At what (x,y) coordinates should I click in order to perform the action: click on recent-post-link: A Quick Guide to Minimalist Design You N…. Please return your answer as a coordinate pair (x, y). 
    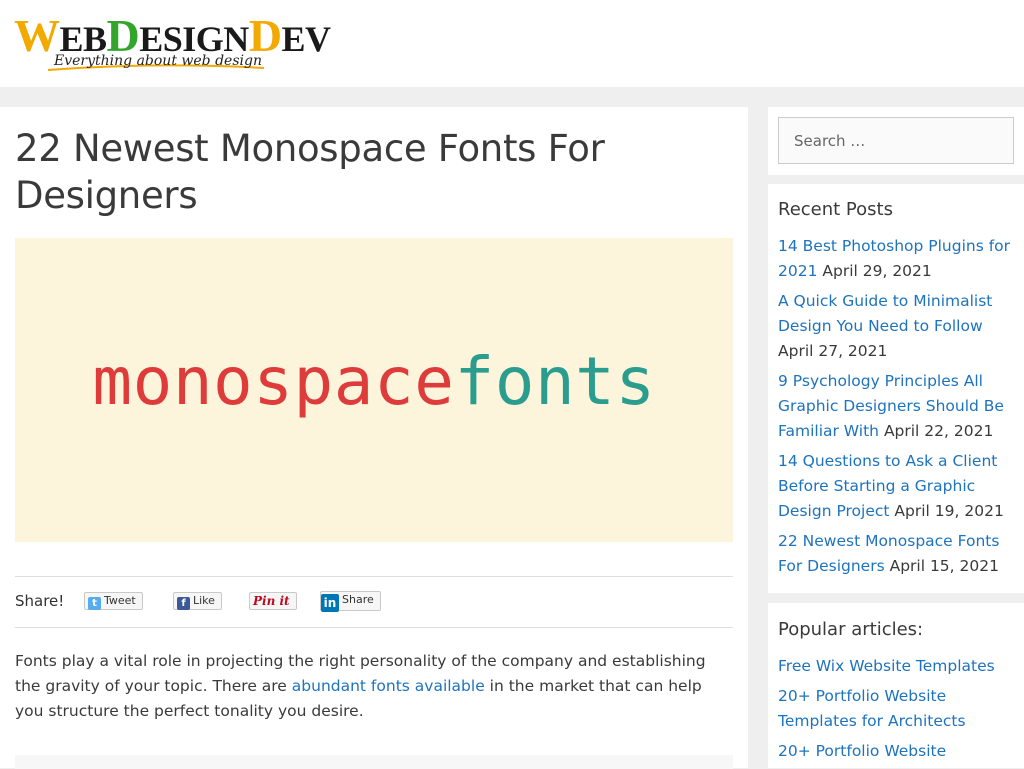
    Looking at the image, I should click on (885, 313).